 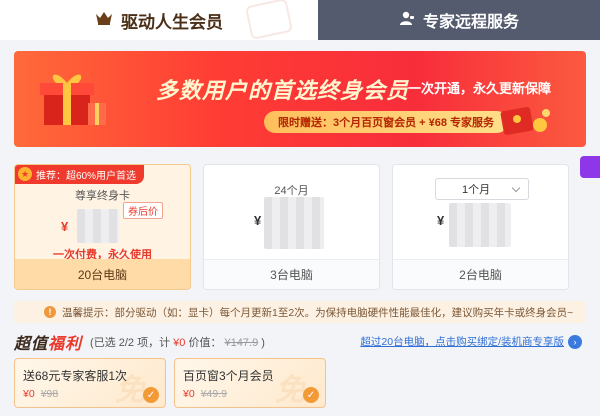 What do you see at coordinates (590, 167) in the screenshot?
I see `next-plan-tab` at bounding box center [590, 167].